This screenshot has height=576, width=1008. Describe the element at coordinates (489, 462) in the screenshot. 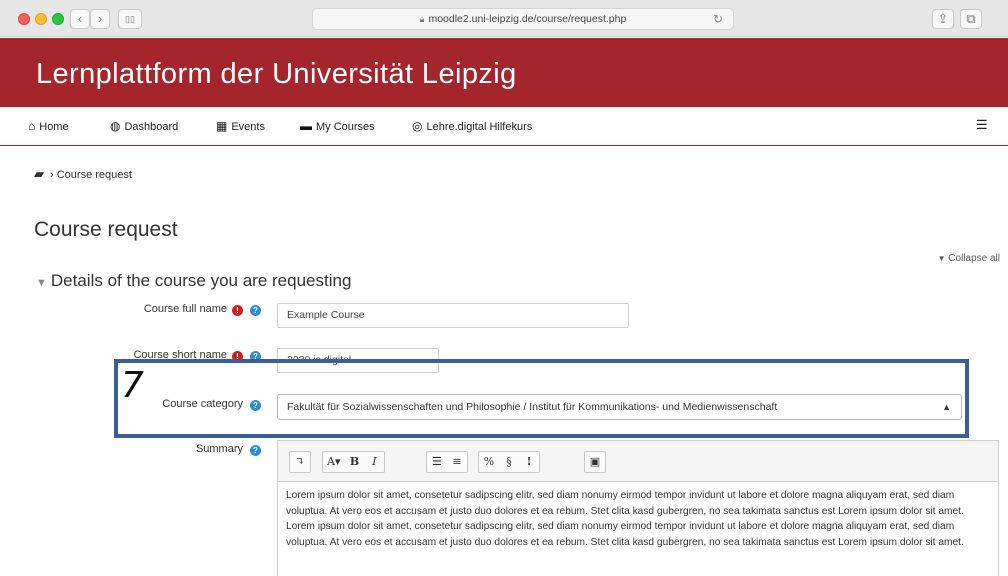

I see `link-icon: %` at that location.